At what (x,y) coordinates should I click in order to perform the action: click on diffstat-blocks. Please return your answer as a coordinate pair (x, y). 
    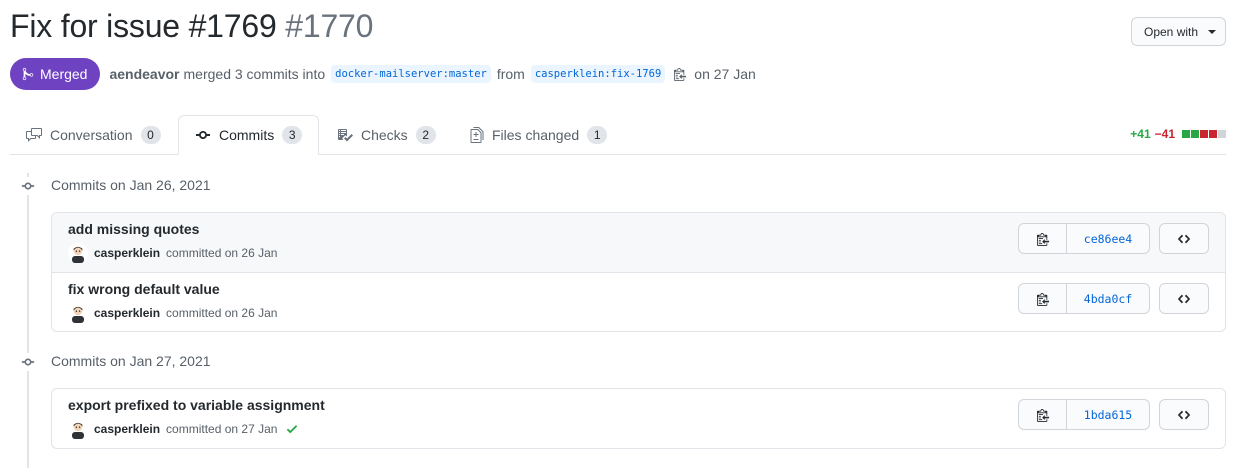
    Looking at the image, I should click on (1204, 134).